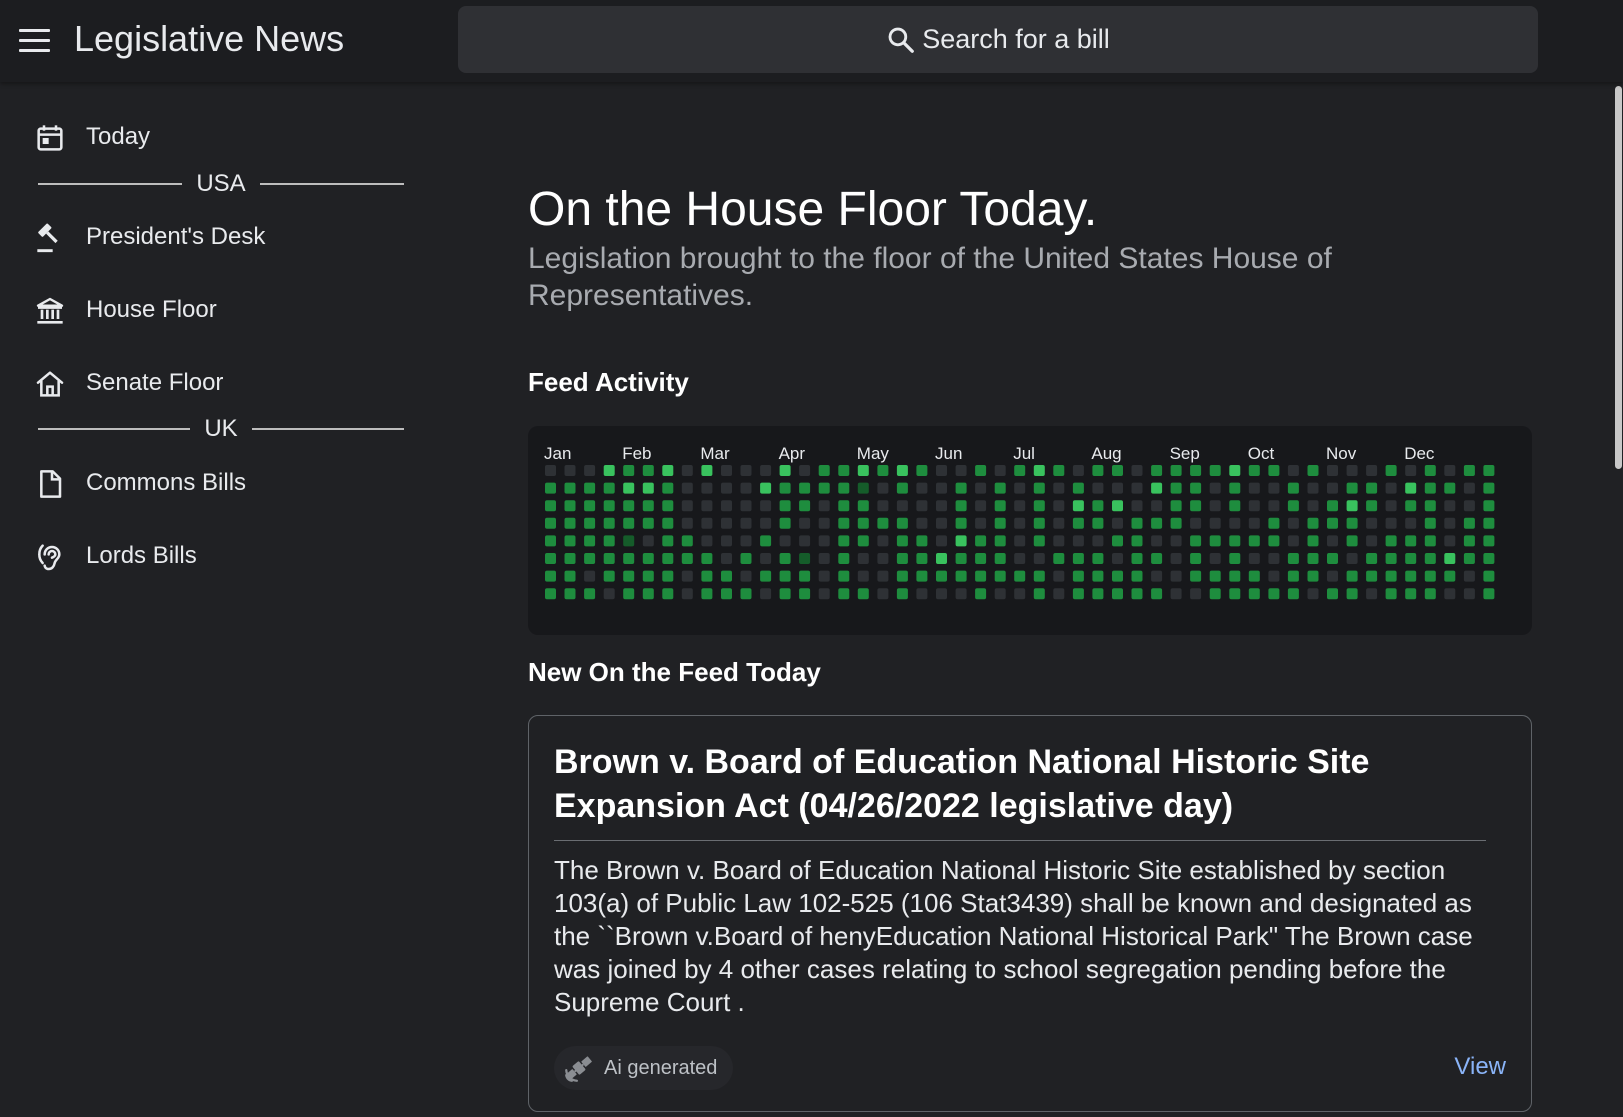  Describe the element at coordinates (35, 41) in the screenshot. I see `menu-icon` at that location.